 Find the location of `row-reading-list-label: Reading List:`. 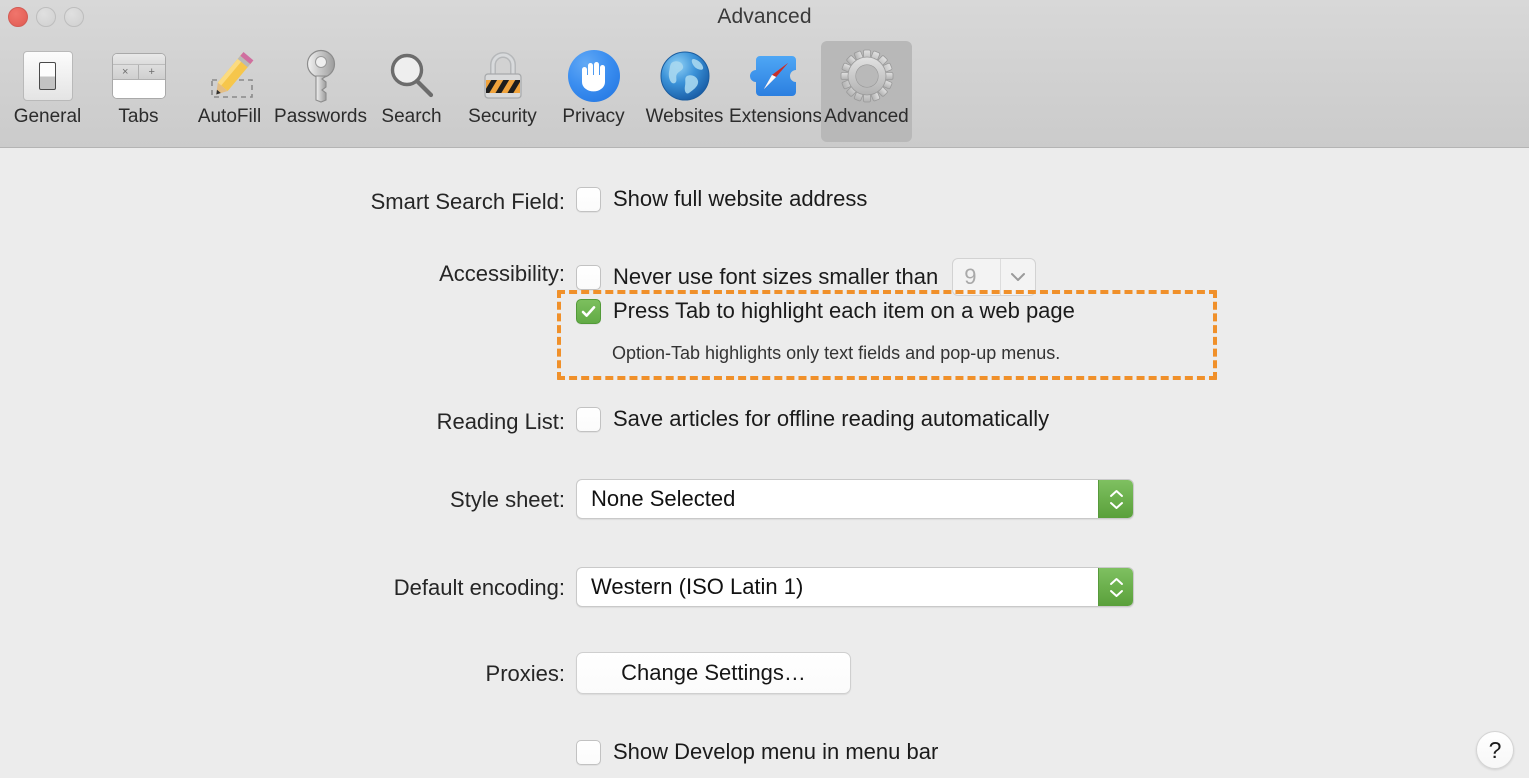

row-reading-list-label: Reading List: is located at coordinates (282, 422).